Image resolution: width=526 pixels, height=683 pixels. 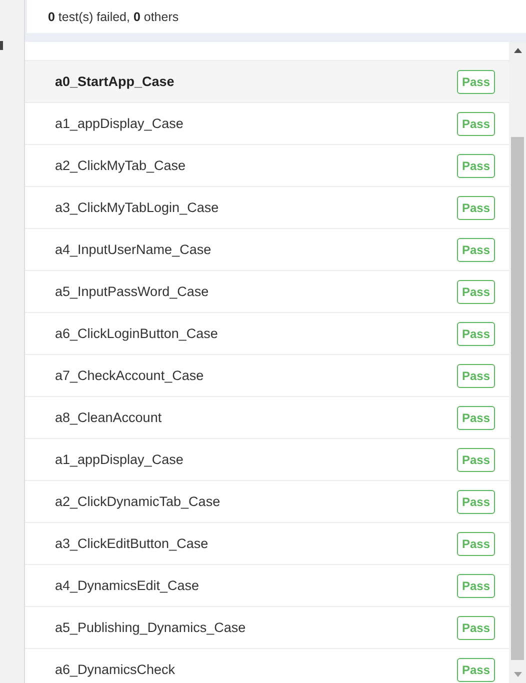 What do you see at coordinates (127, 585) in the screenshot?
I see `case-name: a4_DynamicsEdit_Case` at bounding box center [127, 585].